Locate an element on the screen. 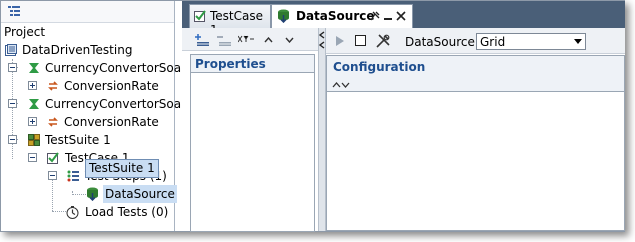 The height and width of the screenshot is (242, 635). datasource-type-value: Grid is located at coordinates (493, 42).